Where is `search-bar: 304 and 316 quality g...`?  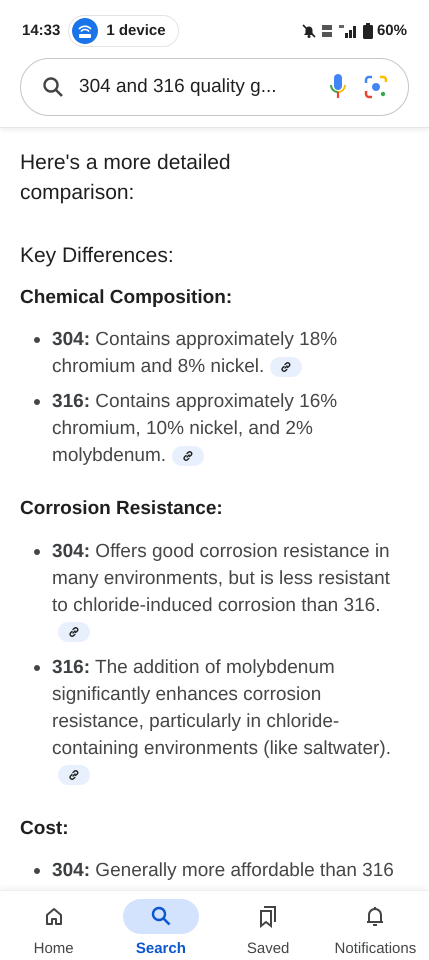
search-bar: 304 and 316 quality g... is located at coordinates (214, 87).